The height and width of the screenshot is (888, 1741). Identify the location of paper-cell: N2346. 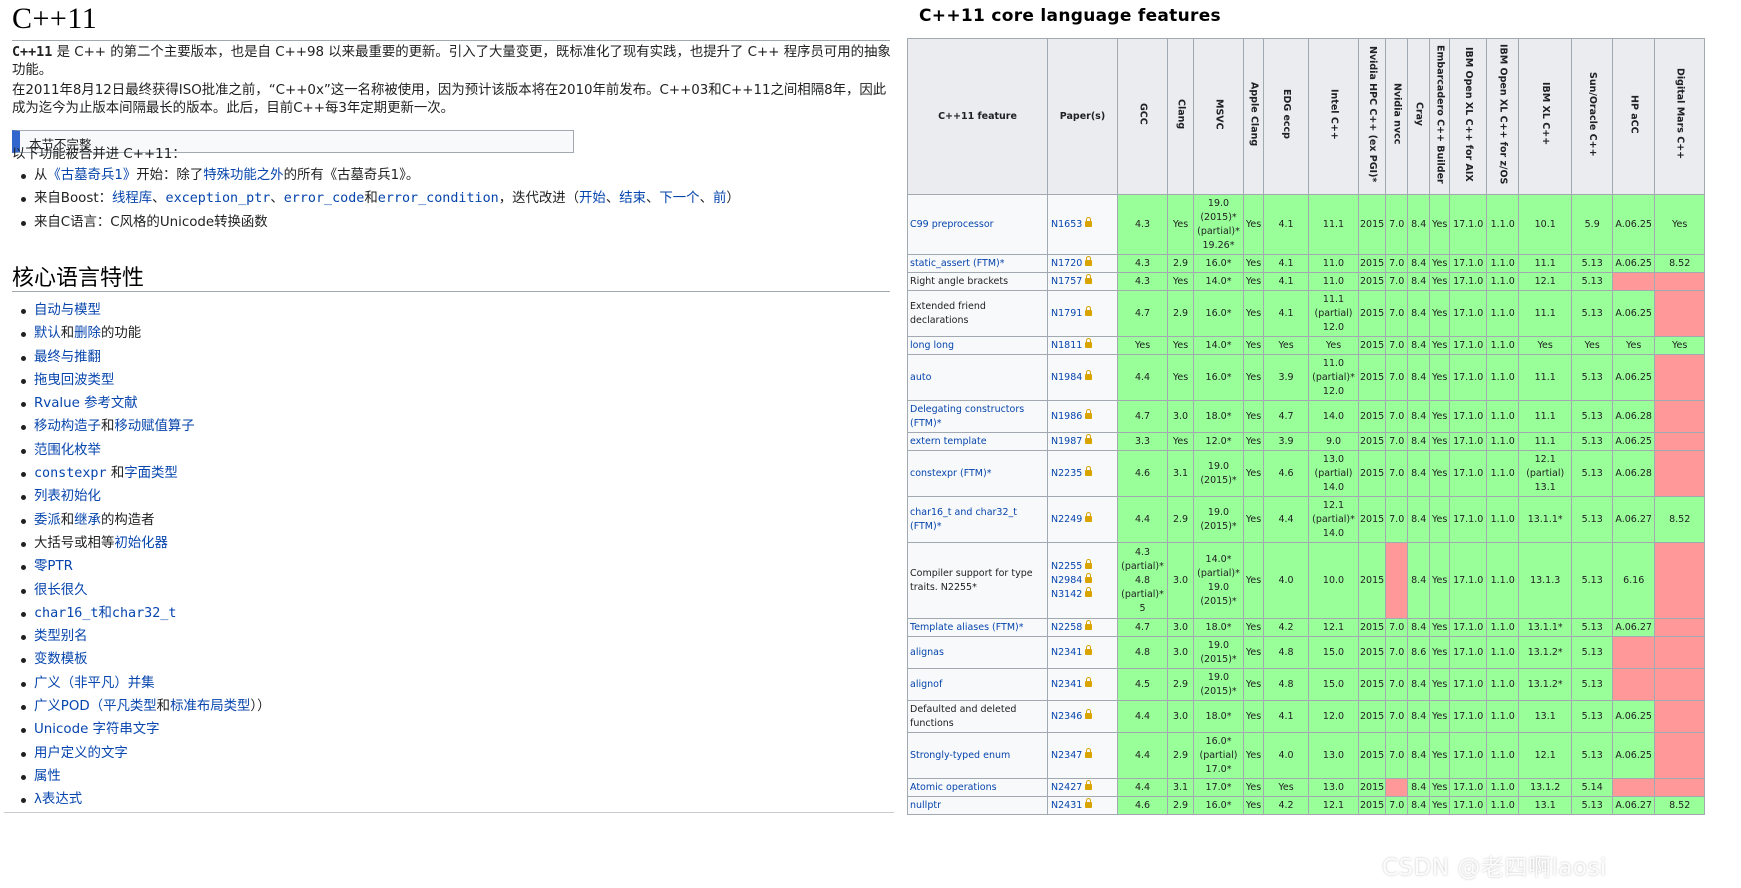
(1082, 716).